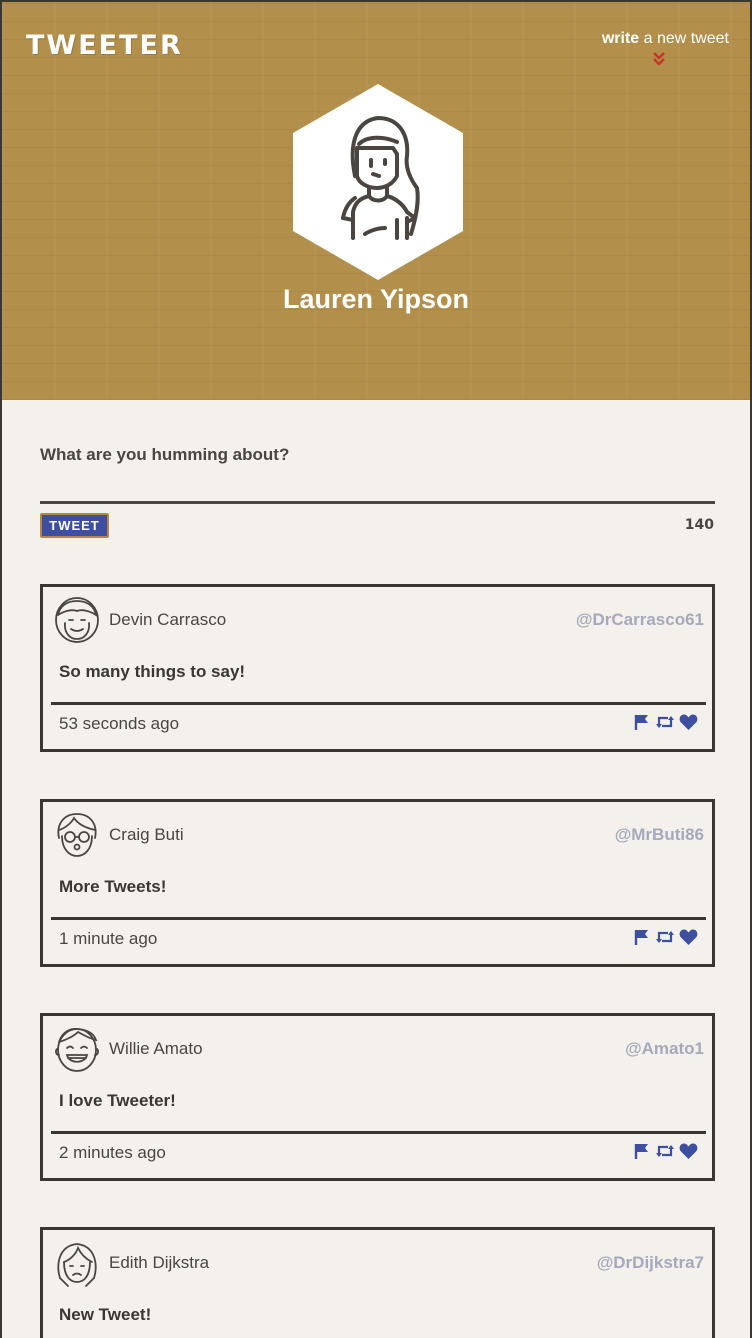 This screenshot has height=1338, width=752. I want to click on tweet-timestamp: 2 minutes ago, so click(112, 1152).